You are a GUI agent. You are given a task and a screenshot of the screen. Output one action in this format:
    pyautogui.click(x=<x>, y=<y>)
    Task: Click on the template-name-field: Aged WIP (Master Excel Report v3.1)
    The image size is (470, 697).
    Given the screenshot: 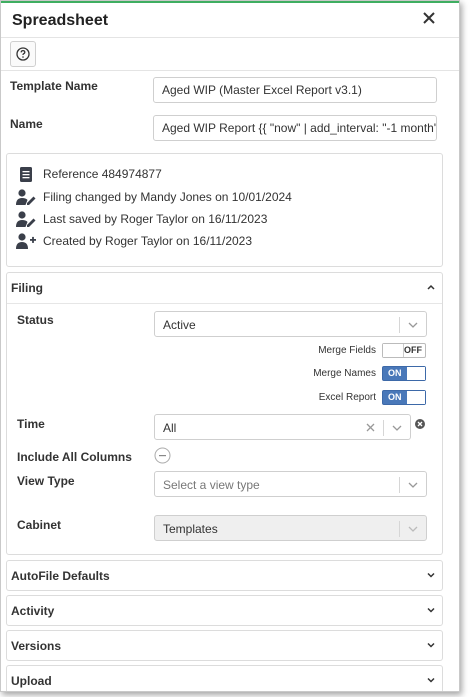 What is the action you would take?
    pyautogui.click(x=295, y=90)
    